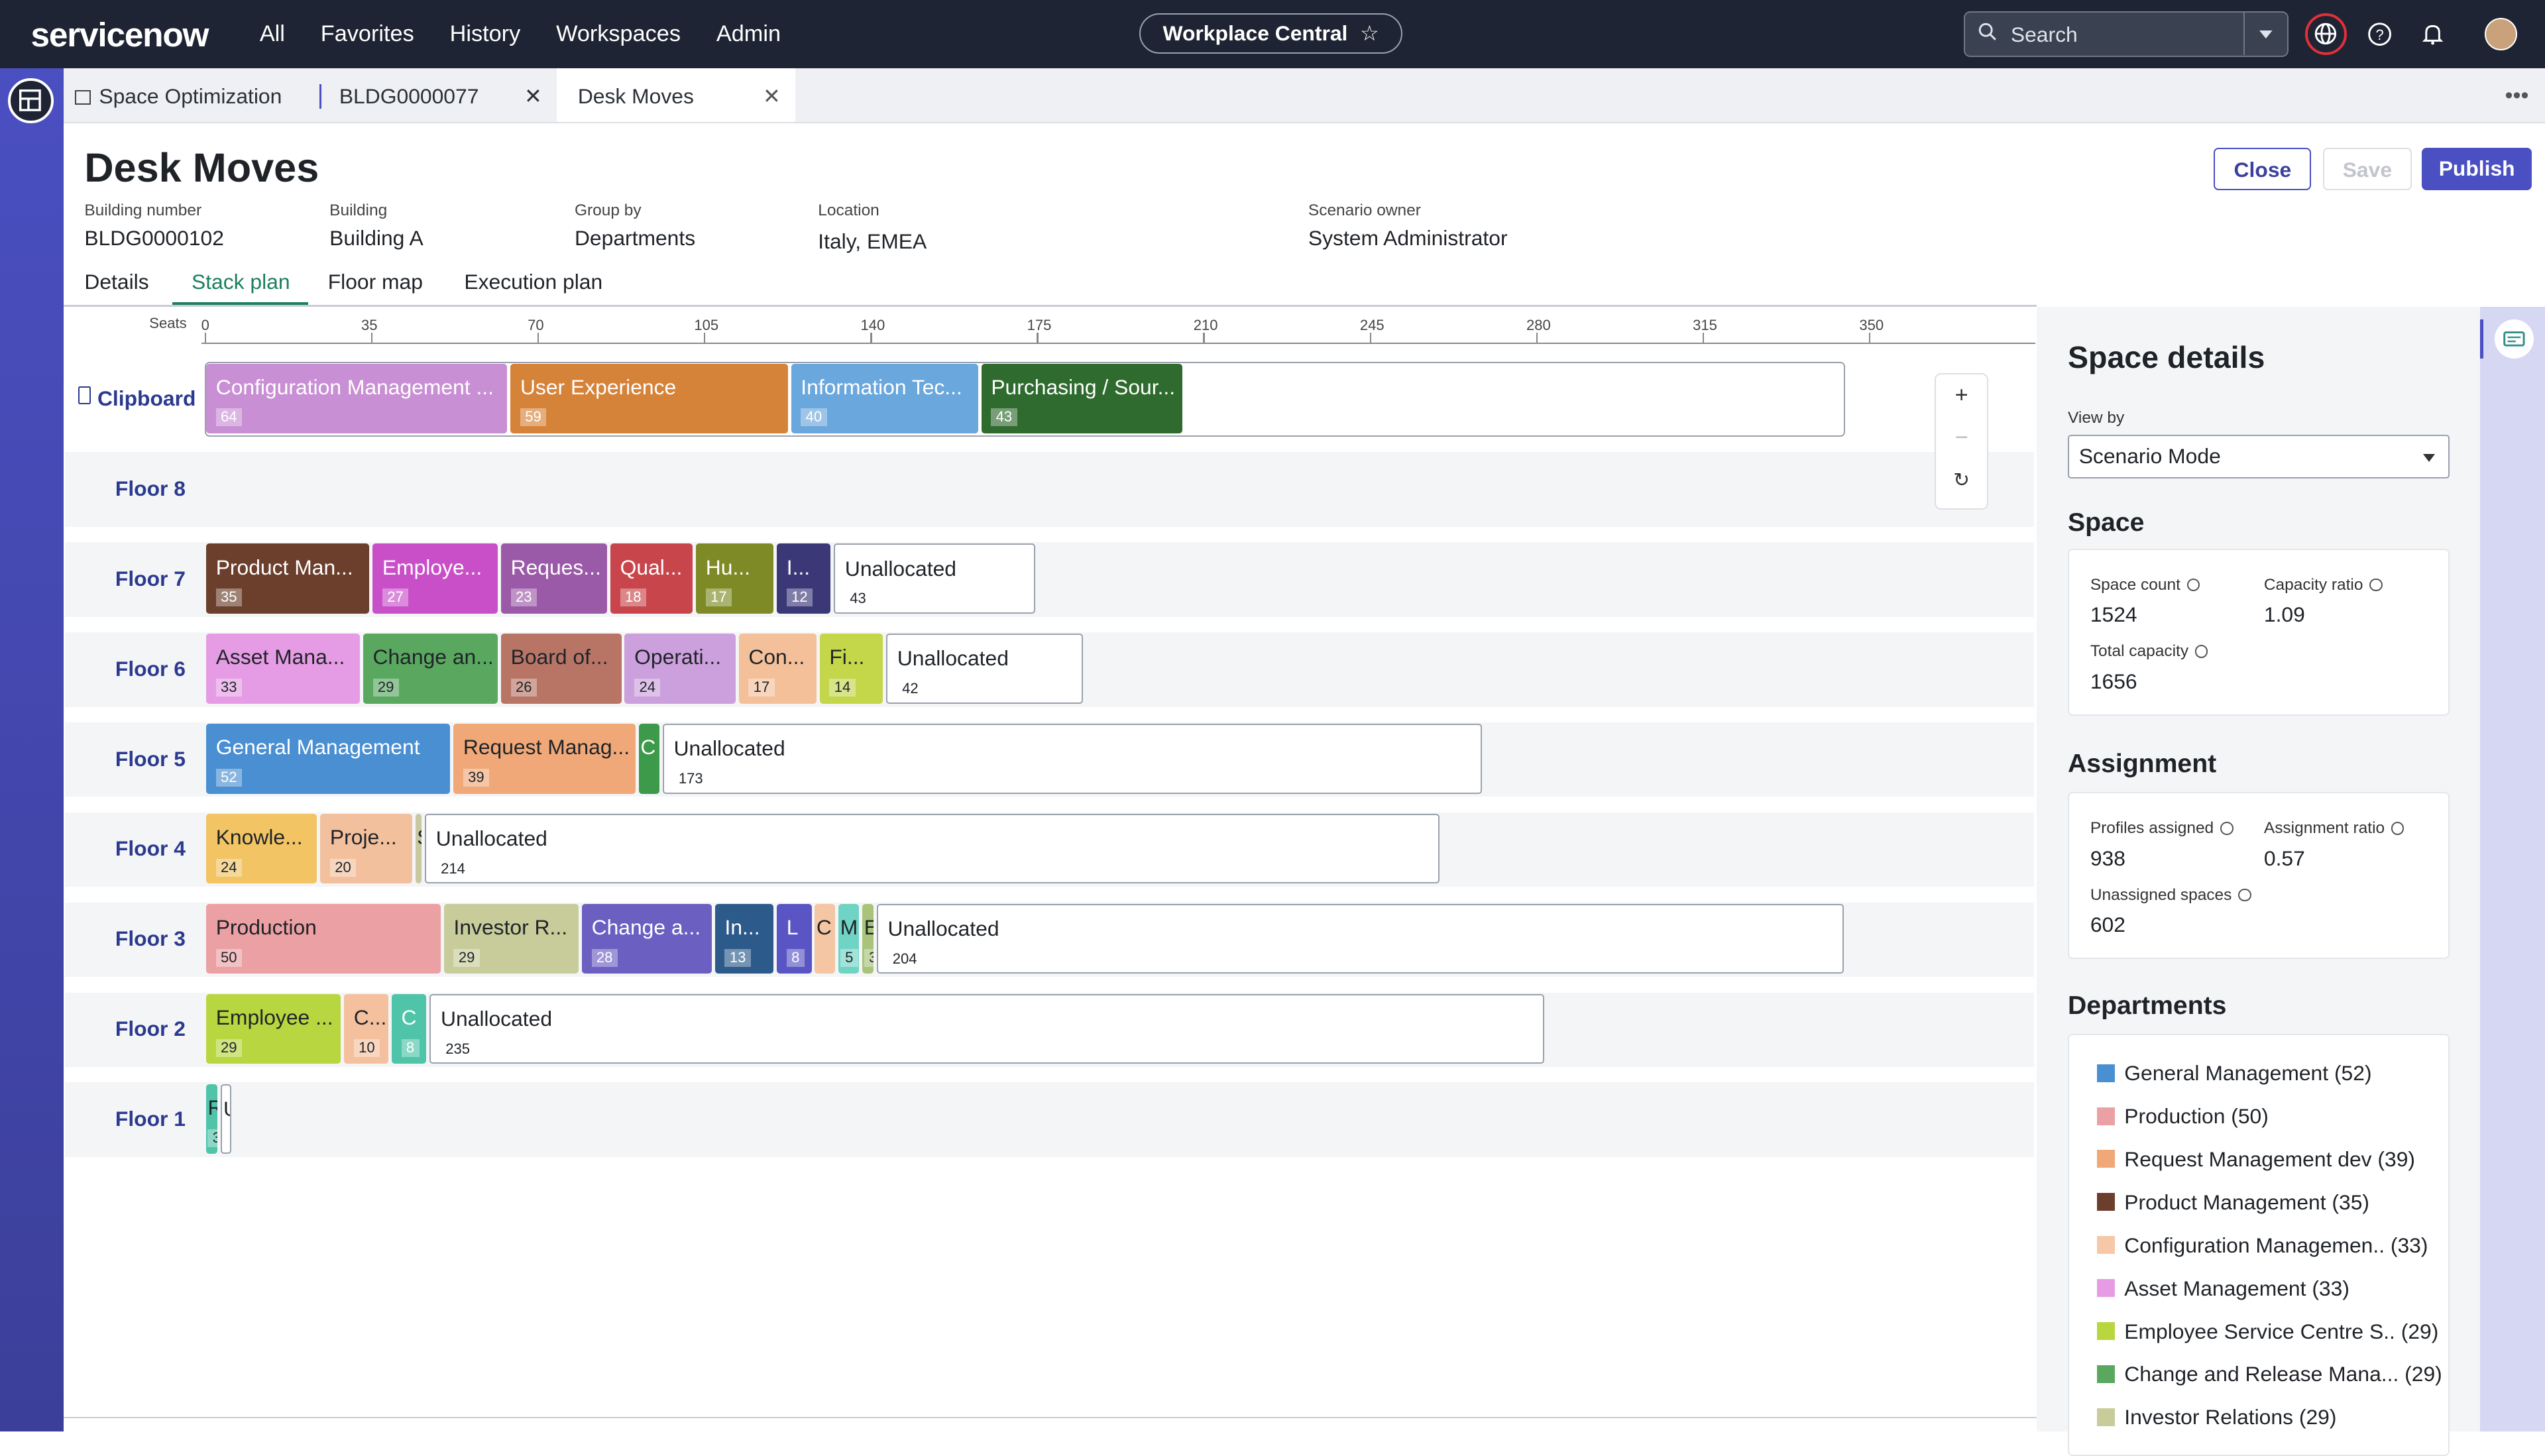 Image resolution: width=2545 pixels, height=1456 pixels. What do you see at coordinates (31, 101) in the screenshot?
I see `workspace-home-icon` at bounding box center [31, 101].